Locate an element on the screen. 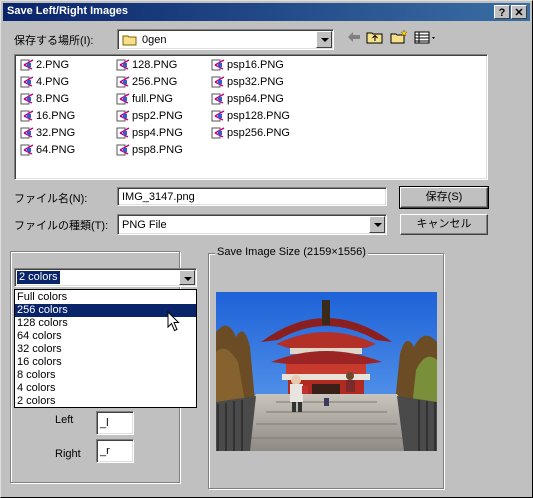 The image size is (533, 498). folder-icon is located at coordinates (130, 41).